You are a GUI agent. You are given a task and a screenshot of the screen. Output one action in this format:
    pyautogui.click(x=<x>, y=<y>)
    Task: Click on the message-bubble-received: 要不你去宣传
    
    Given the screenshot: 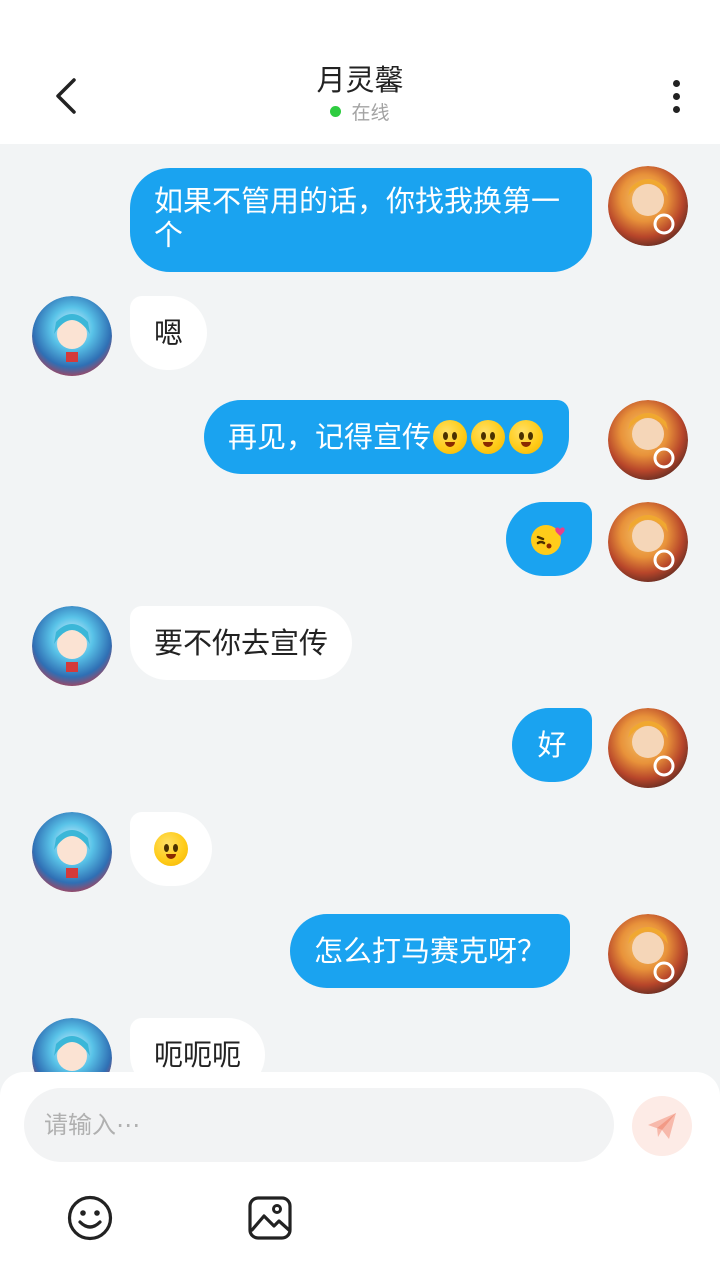 What is the action you would take?
    pyautogui.click(x=241, y=643)
    